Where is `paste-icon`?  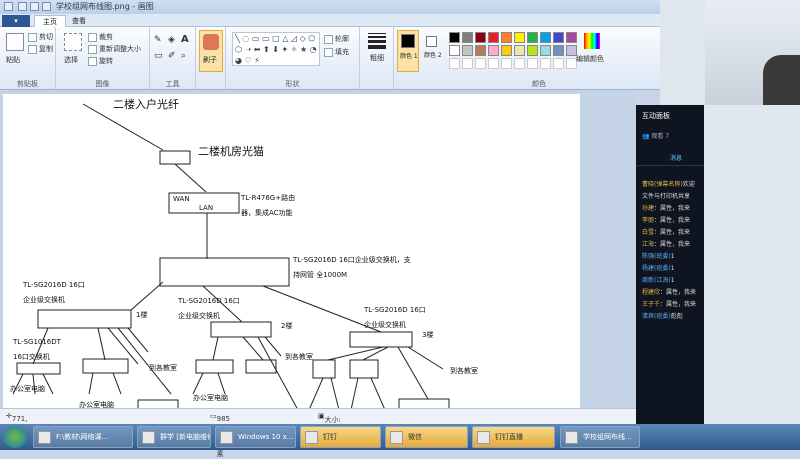
paste-icon is located at coordinates (15, 42).